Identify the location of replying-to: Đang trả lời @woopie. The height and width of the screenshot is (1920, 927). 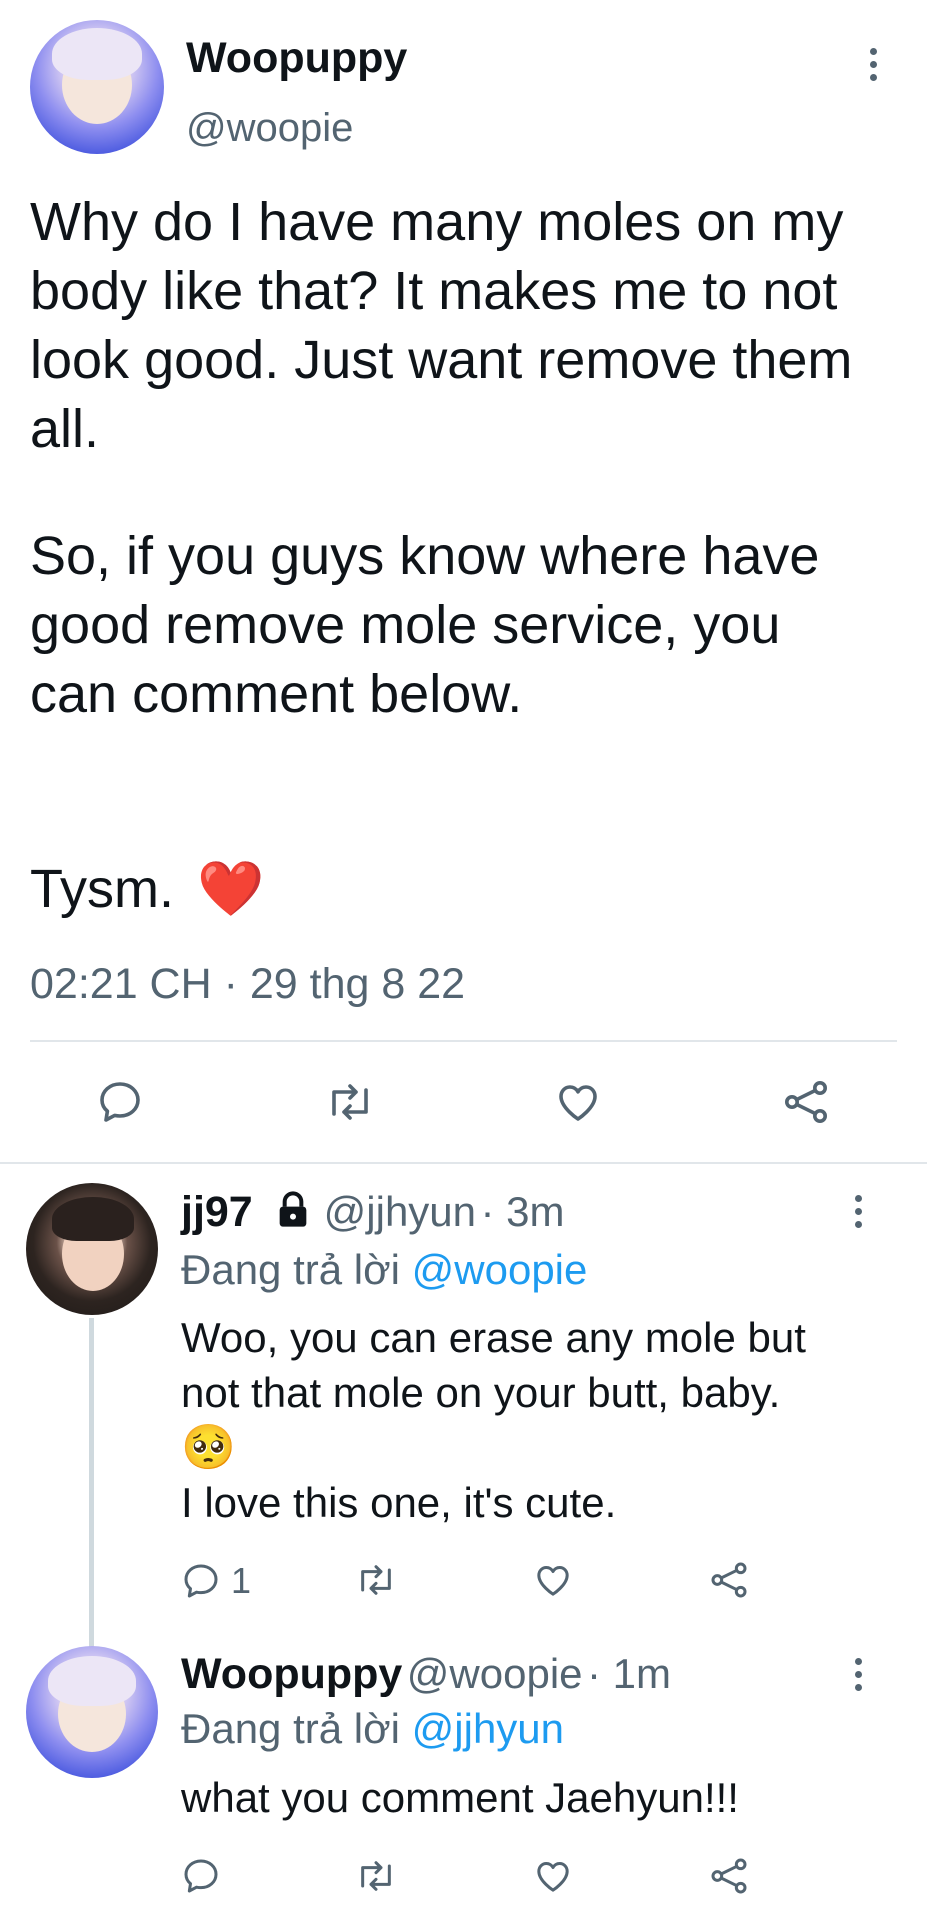
(384, 1270).